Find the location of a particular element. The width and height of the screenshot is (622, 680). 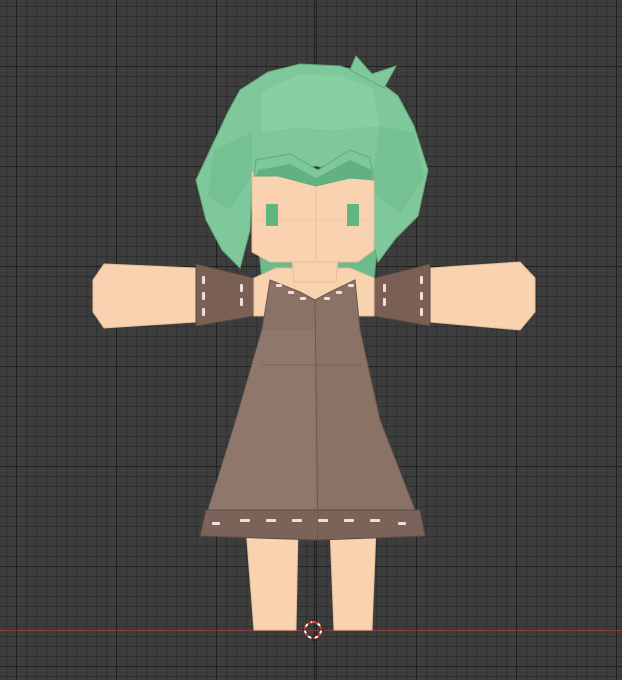

left-arm is located at coordinates (144, 296).